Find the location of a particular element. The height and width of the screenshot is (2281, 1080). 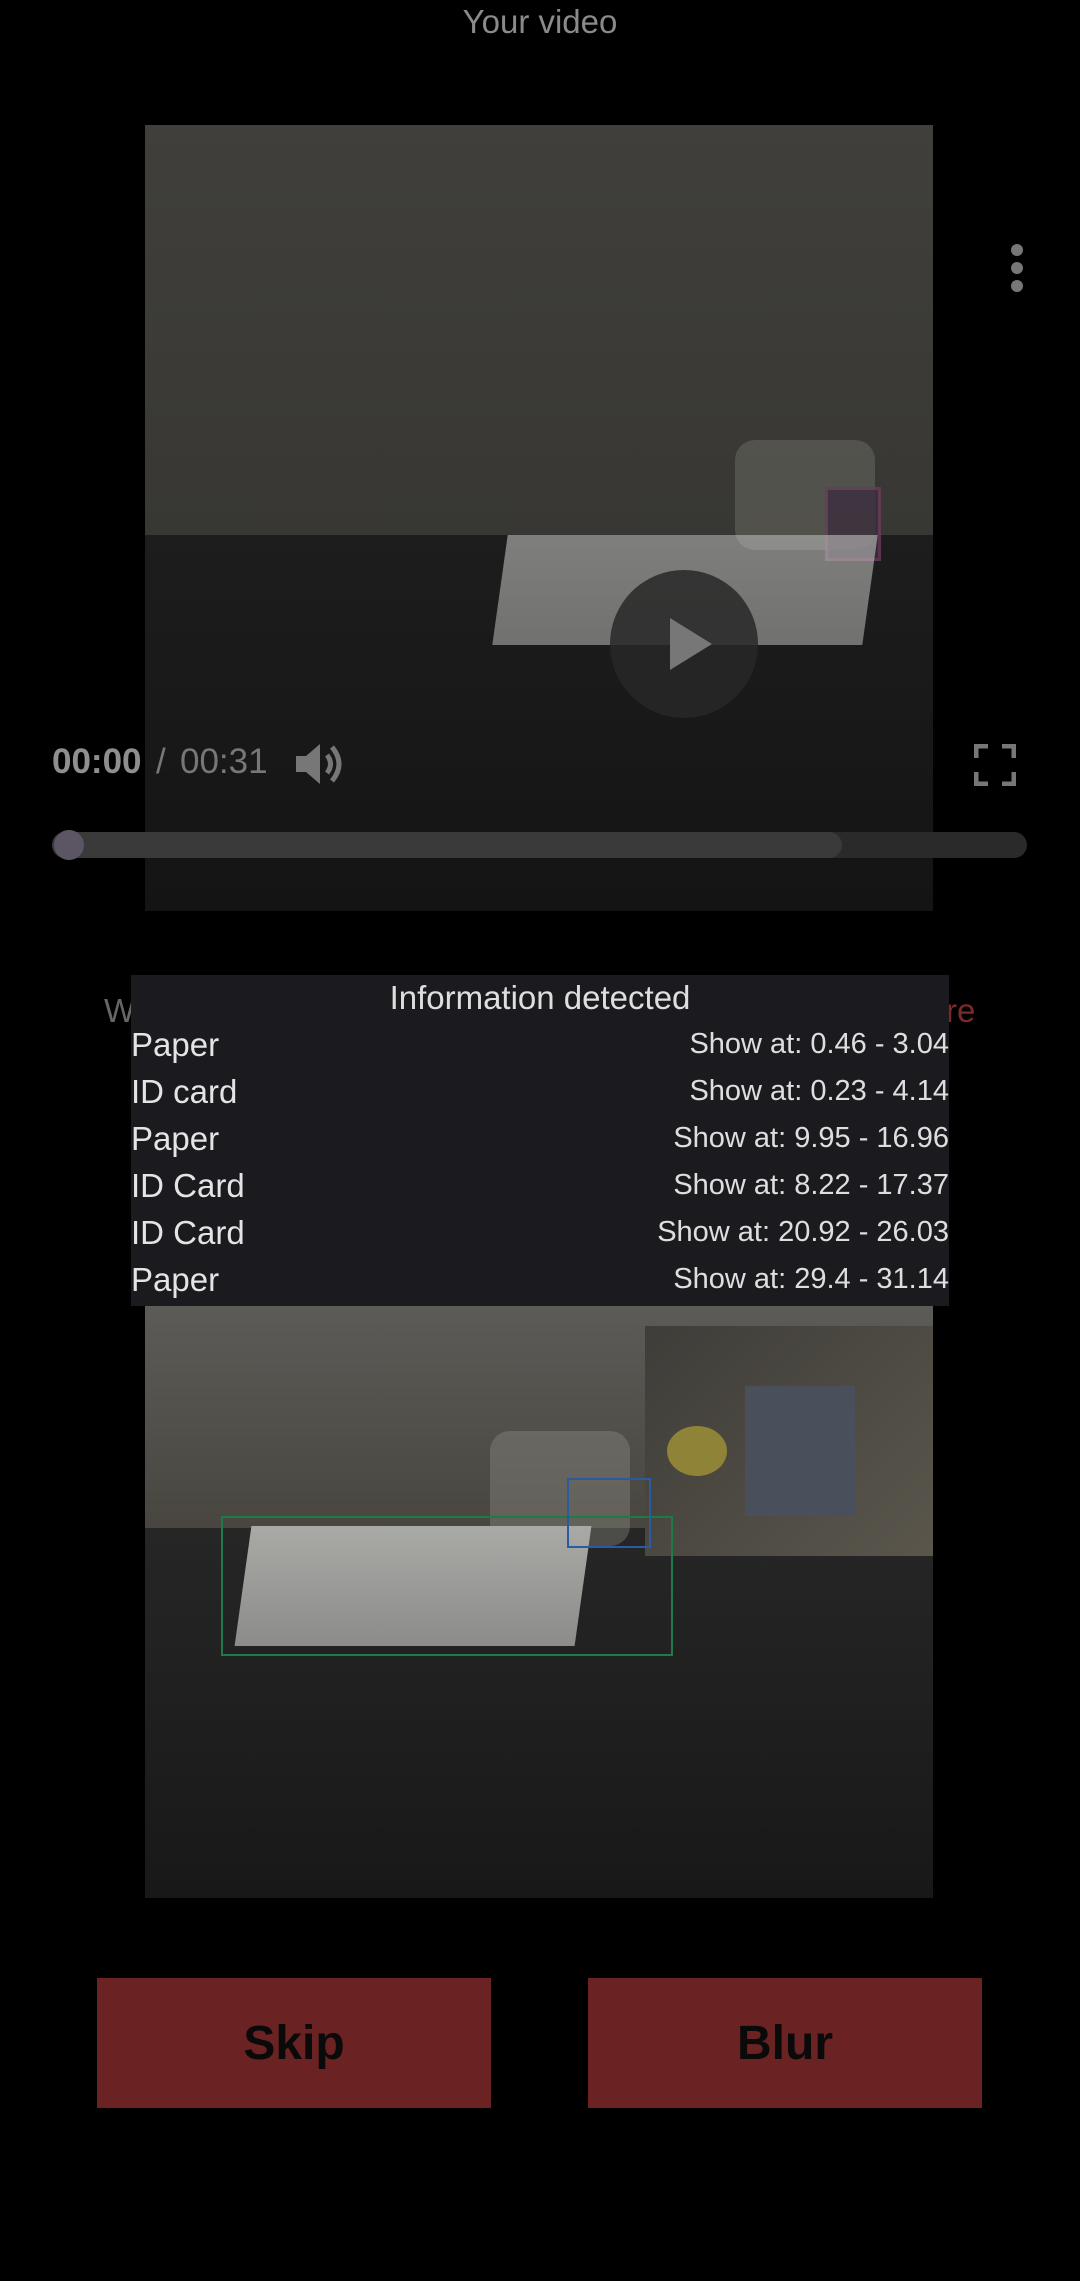

detection-time: Show at: 0.23 - 4.14 is located at coordinates (819, 1091).